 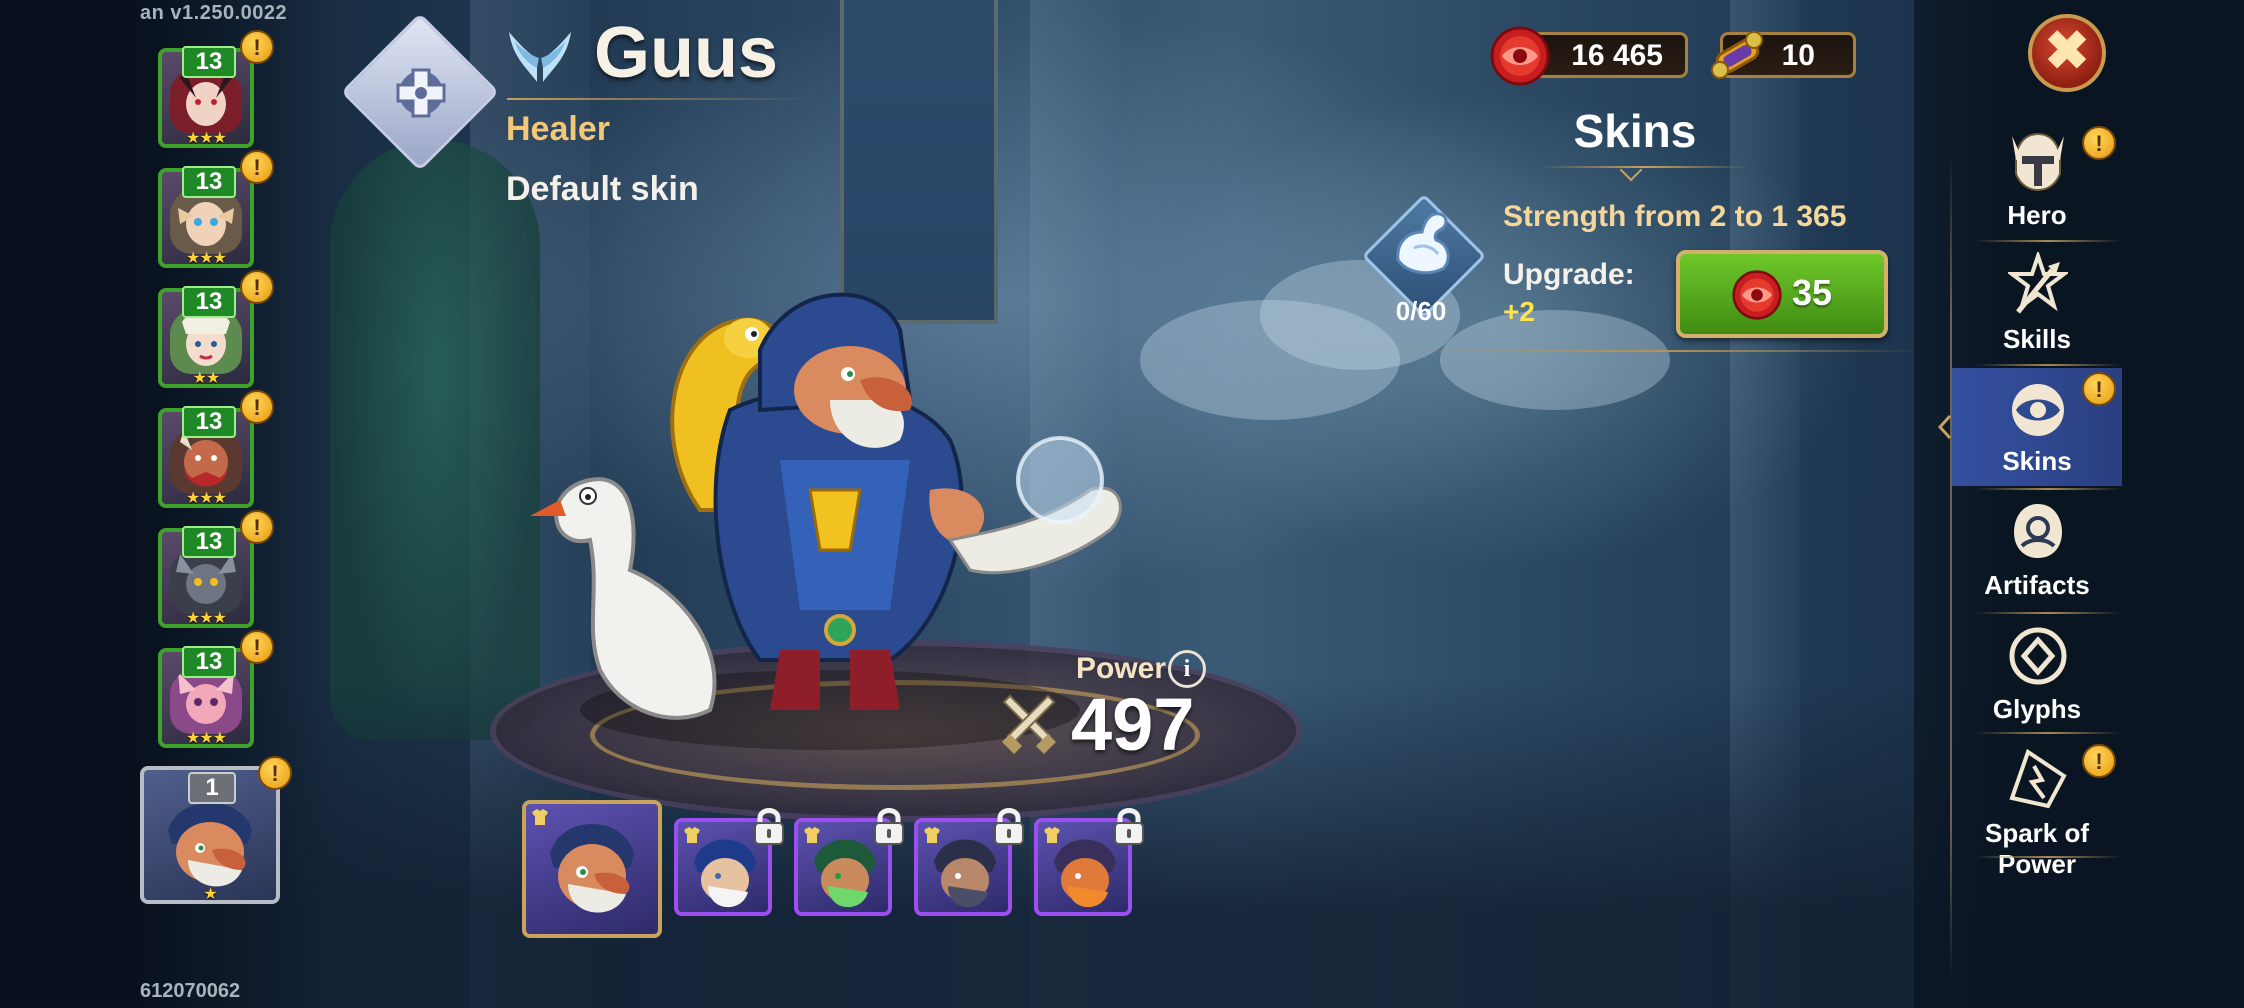 I want to click on upgrade-label: Upgrade:, so click(x=1569, y=274).